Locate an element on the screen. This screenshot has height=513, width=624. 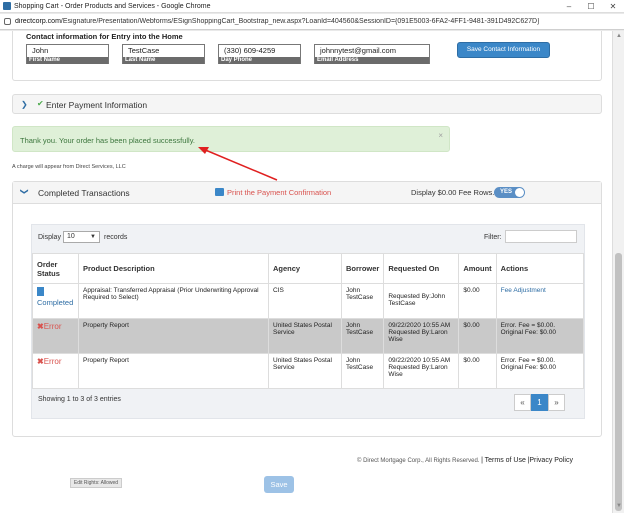
url-host: directcorp.com is located at coordinates (38, 21).